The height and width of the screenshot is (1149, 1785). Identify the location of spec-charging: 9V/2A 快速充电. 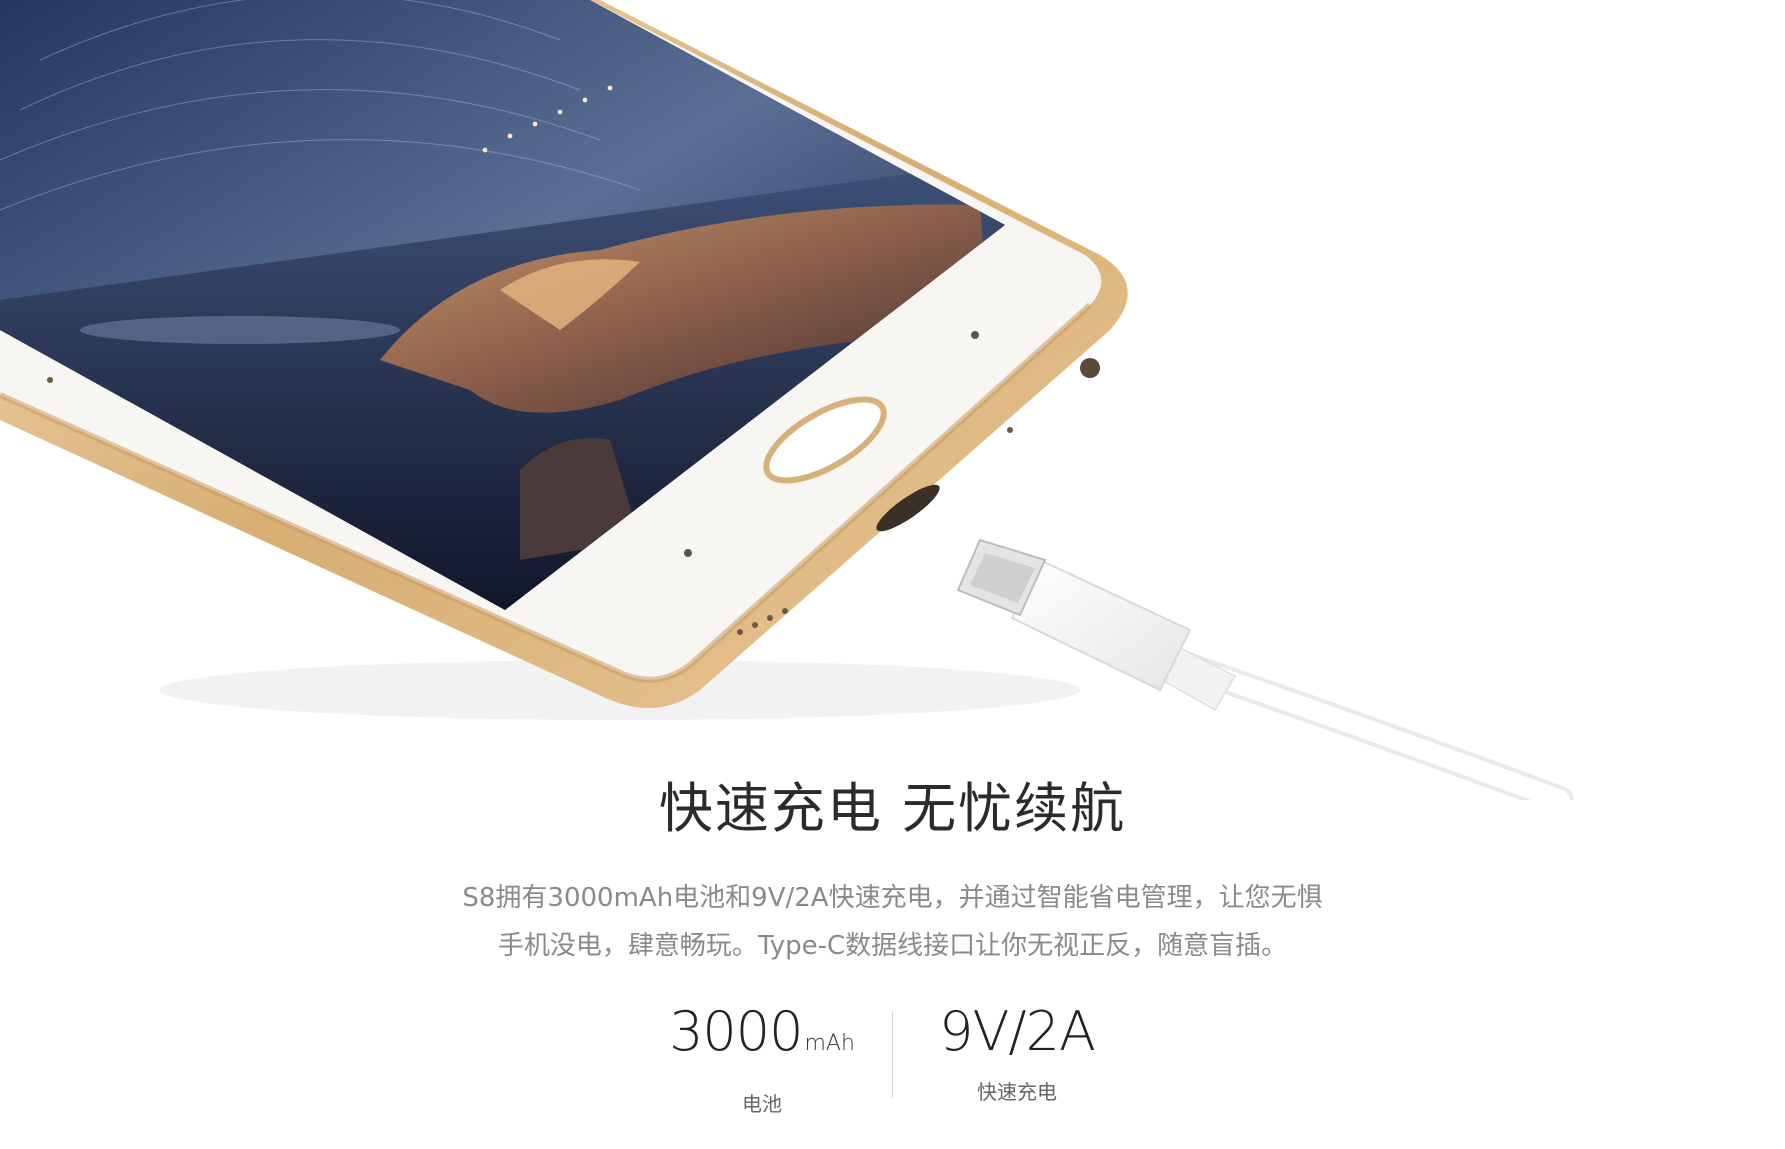
(1017, 1052).